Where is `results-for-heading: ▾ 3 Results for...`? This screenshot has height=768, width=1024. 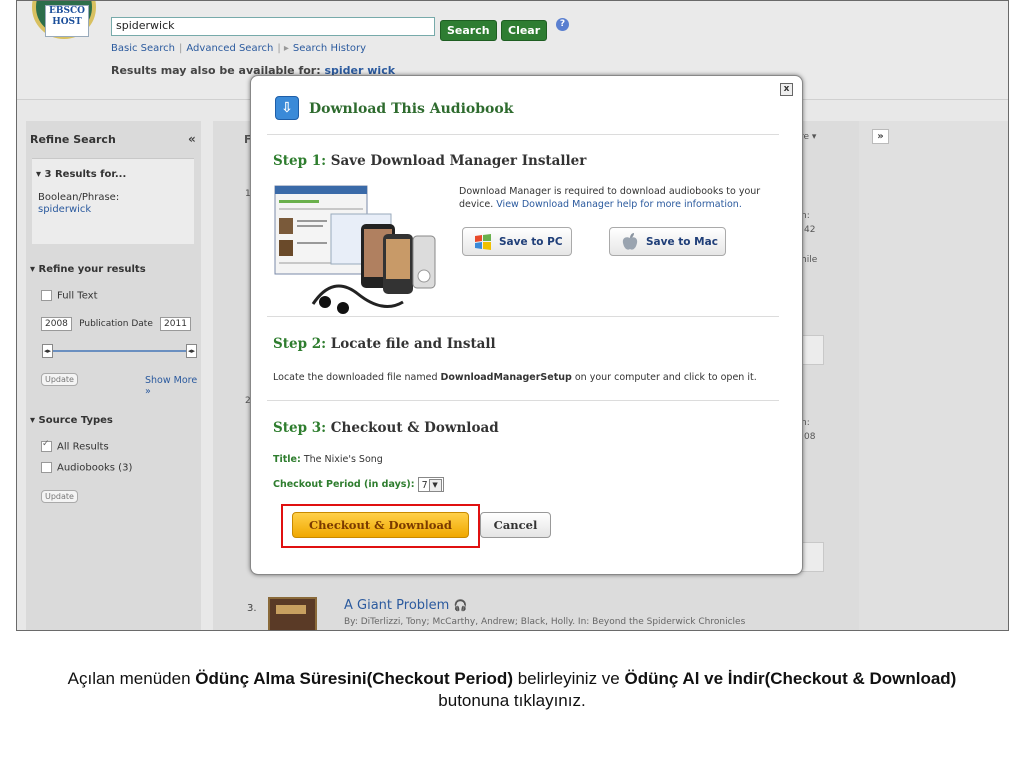 results-for-heading: ▾ 3 Results for... is located at coordinates (81, 174).